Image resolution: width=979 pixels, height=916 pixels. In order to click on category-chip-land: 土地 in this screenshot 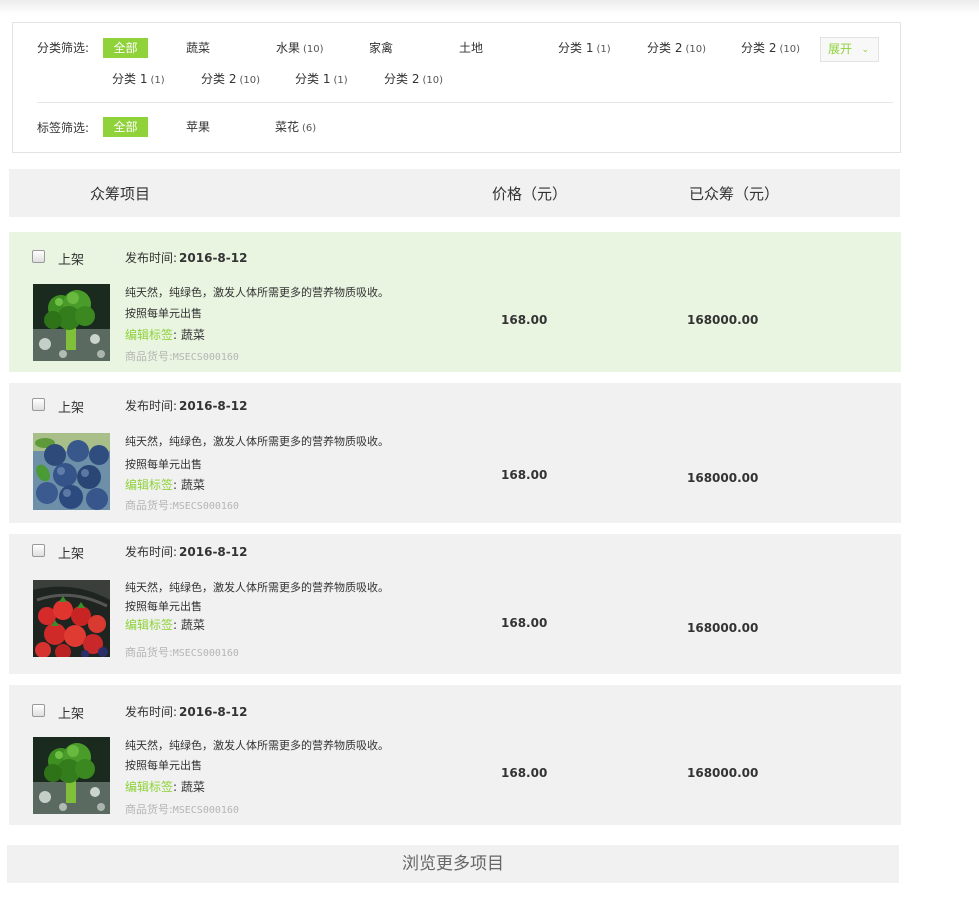, I will do `click(471, 48)`.